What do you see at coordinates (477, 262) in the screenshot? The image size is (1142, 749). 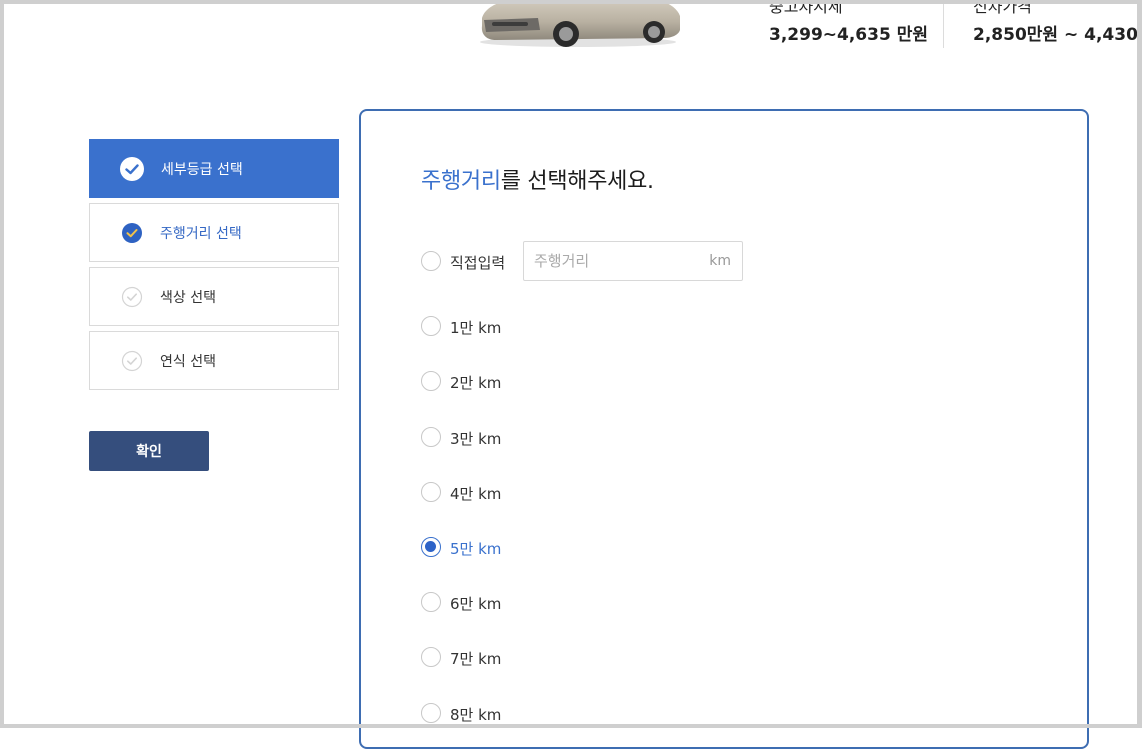 I see `direct-input-label: 직접입력` at bounding box center [477, 262].